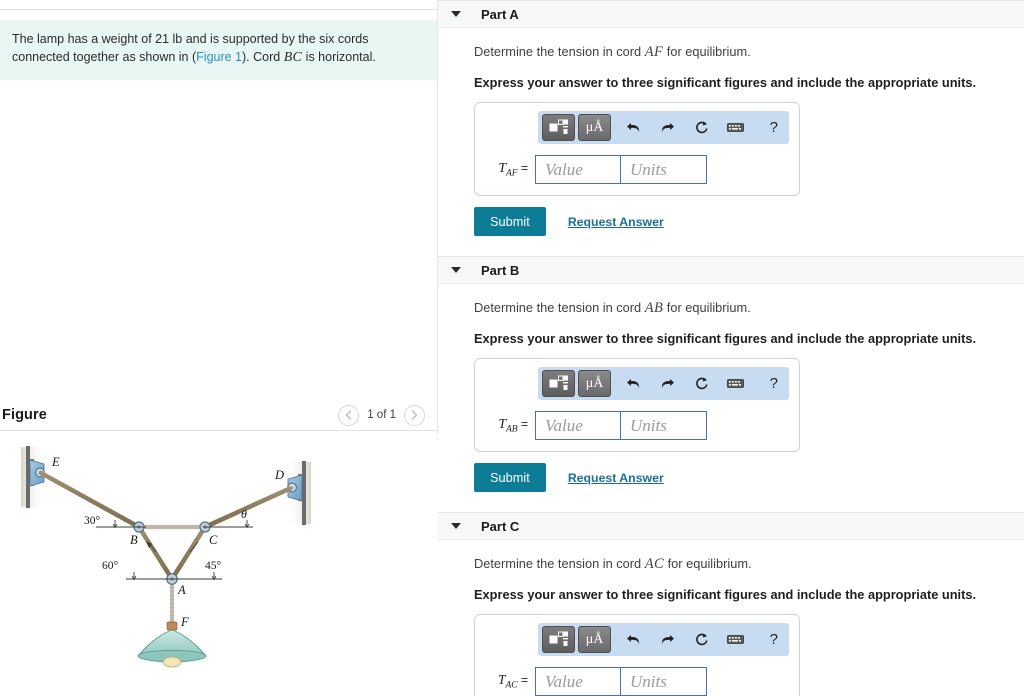 The width and height of the screenshot is (1024, 696). Describe the element at coordinates (184, 622) in the screenshot. I see `figure-label-F: F` at that location.